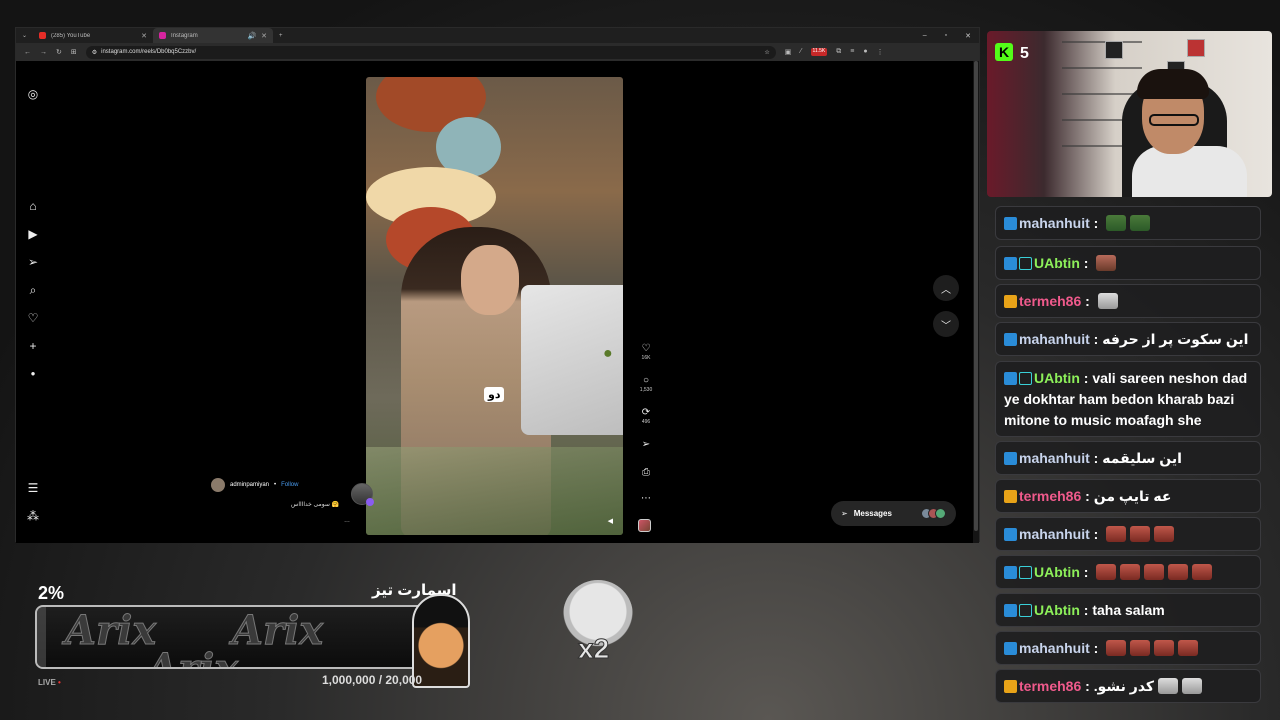  I want to click on tab-search-icon: ⌄, so click(24, 35).